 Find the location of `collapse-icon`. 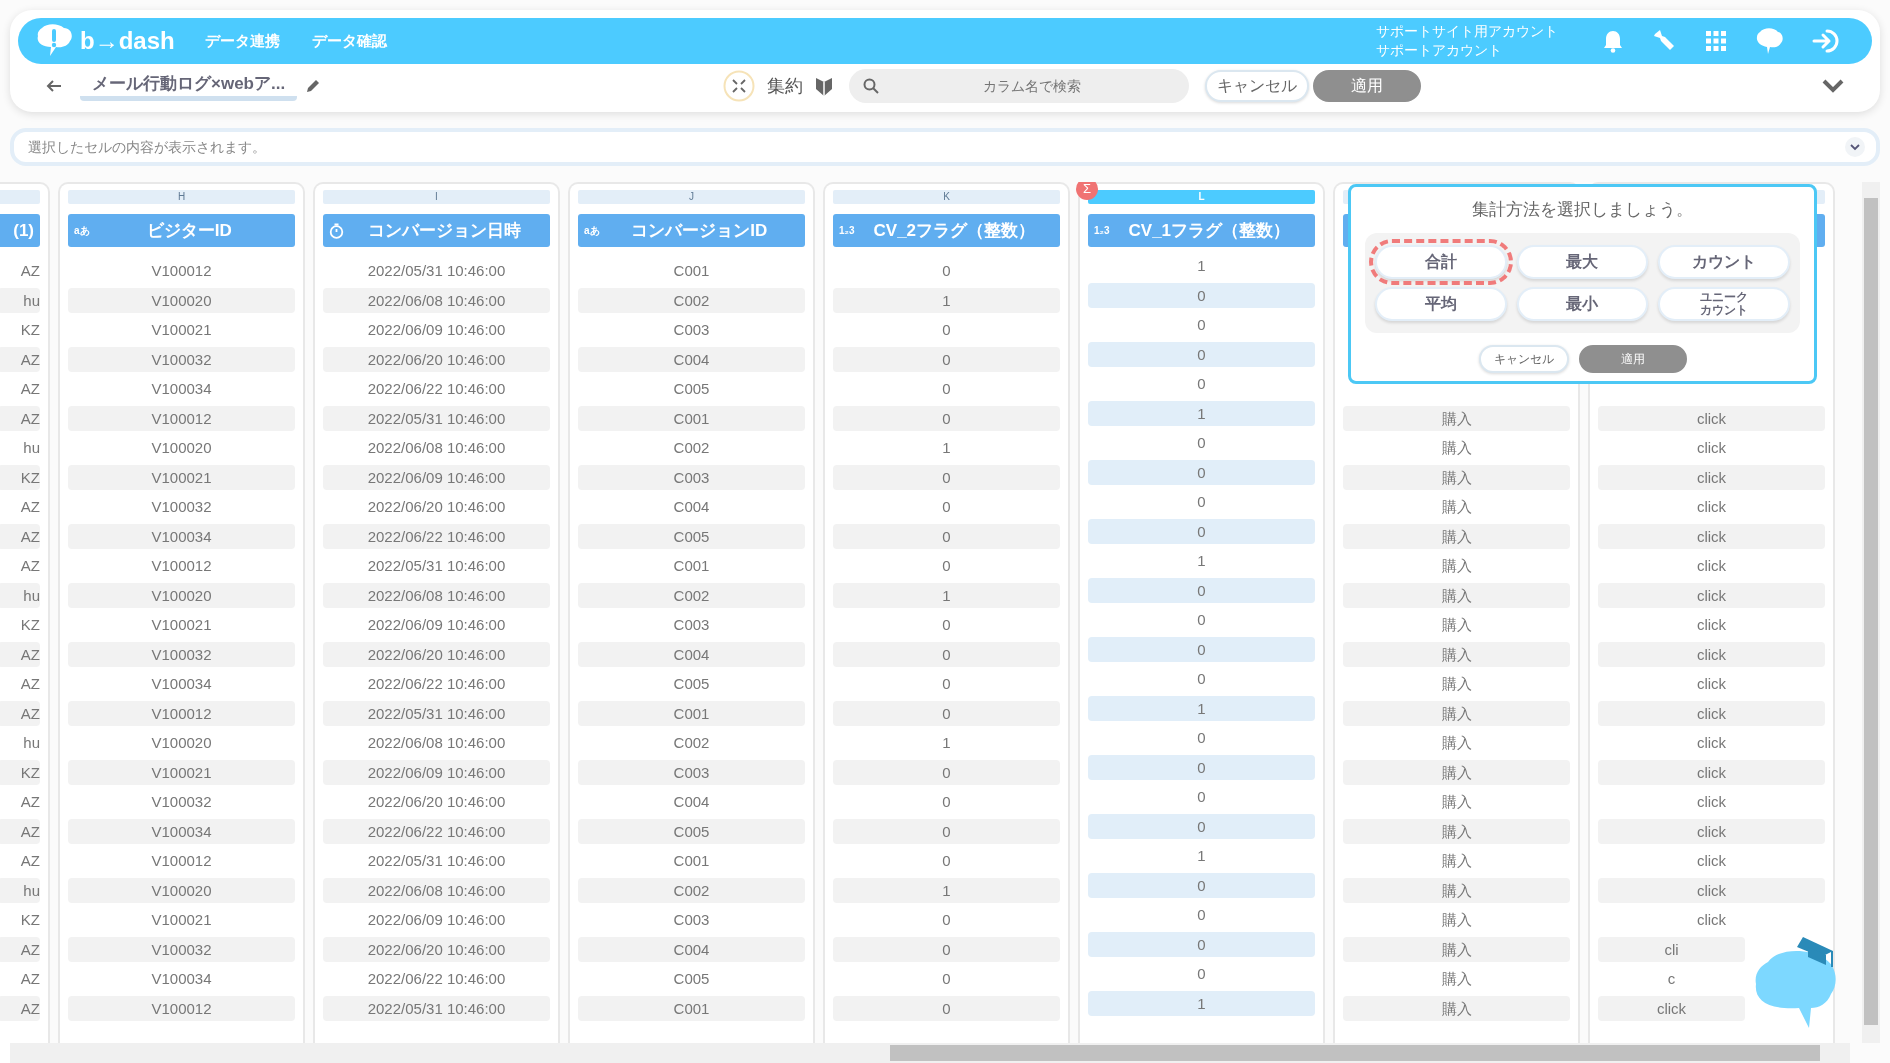

collapse-icon is located at coordinates (738, 86).